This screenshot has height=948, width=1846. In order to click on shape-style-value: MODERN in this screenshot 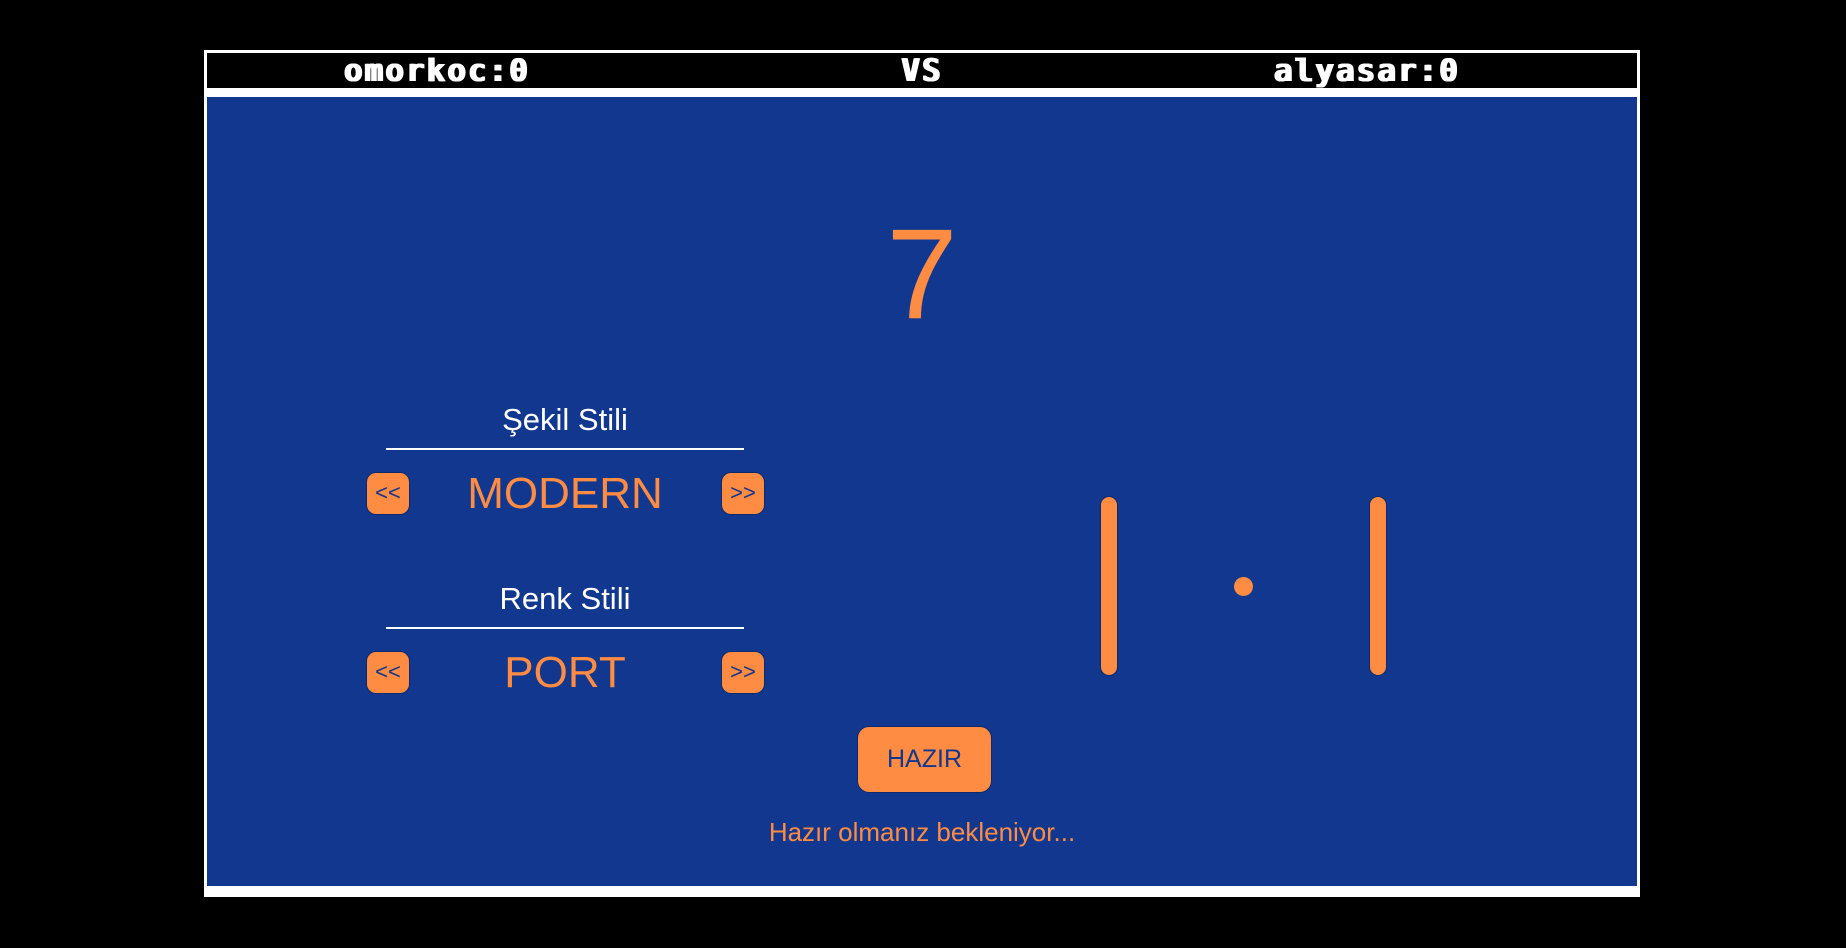, I will do `click(565, 493)`.